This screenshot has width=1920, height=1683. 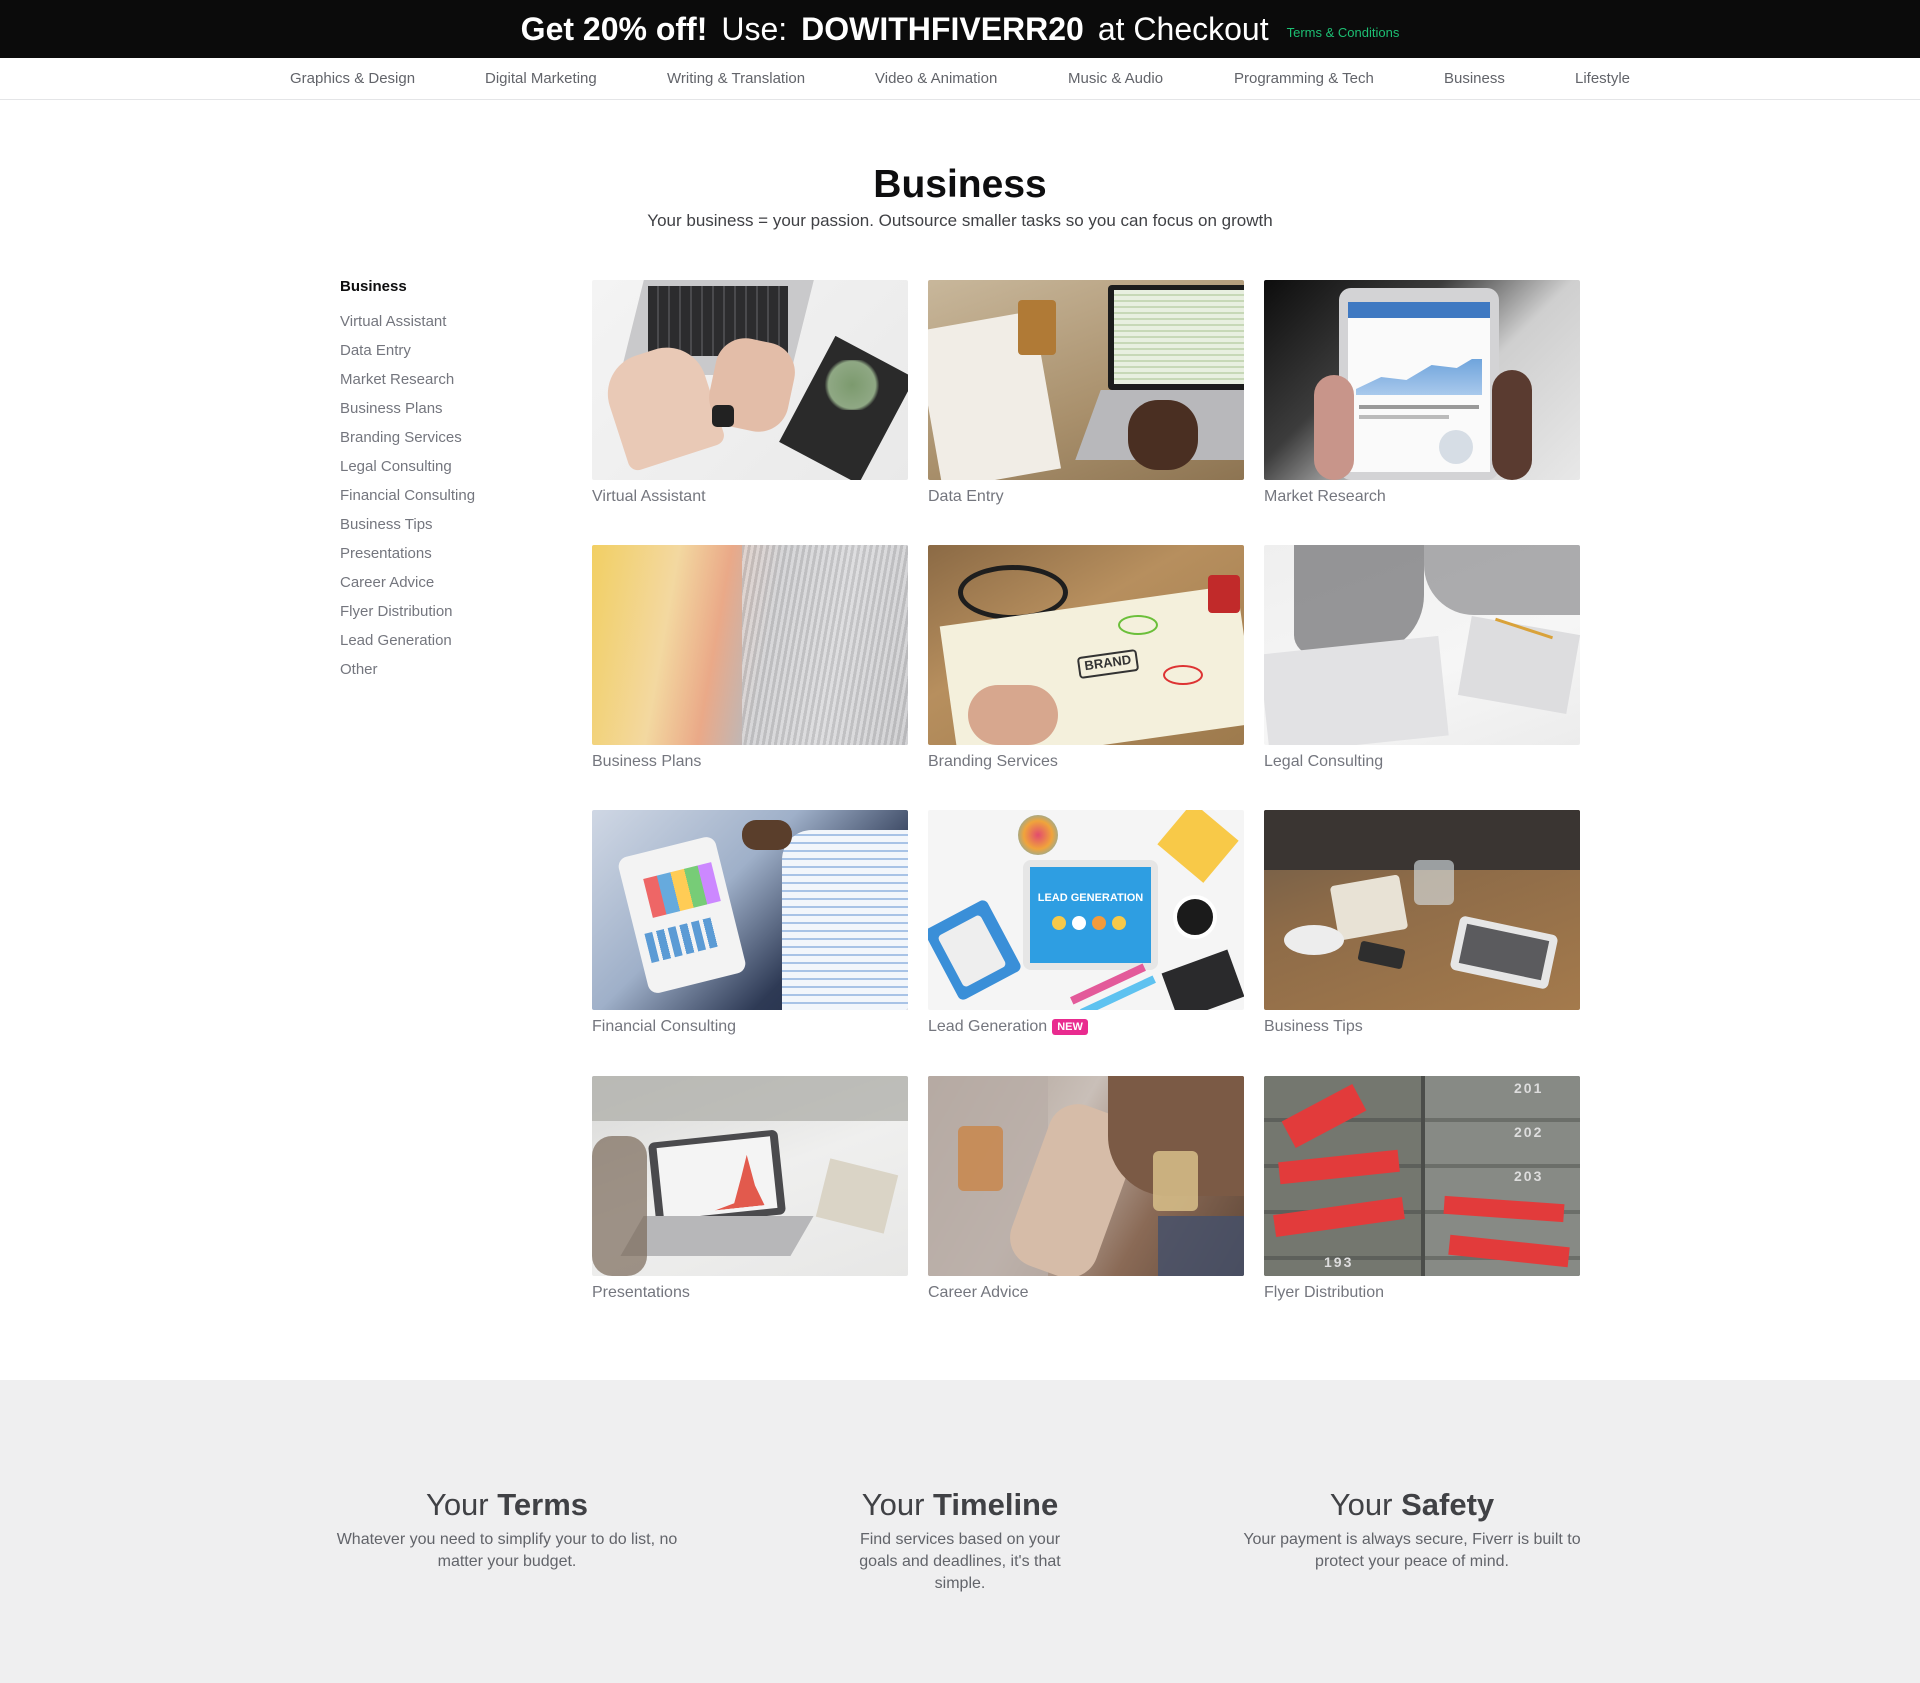 I want to click on virtual-assistant-photo, so click(x=750, y=380).